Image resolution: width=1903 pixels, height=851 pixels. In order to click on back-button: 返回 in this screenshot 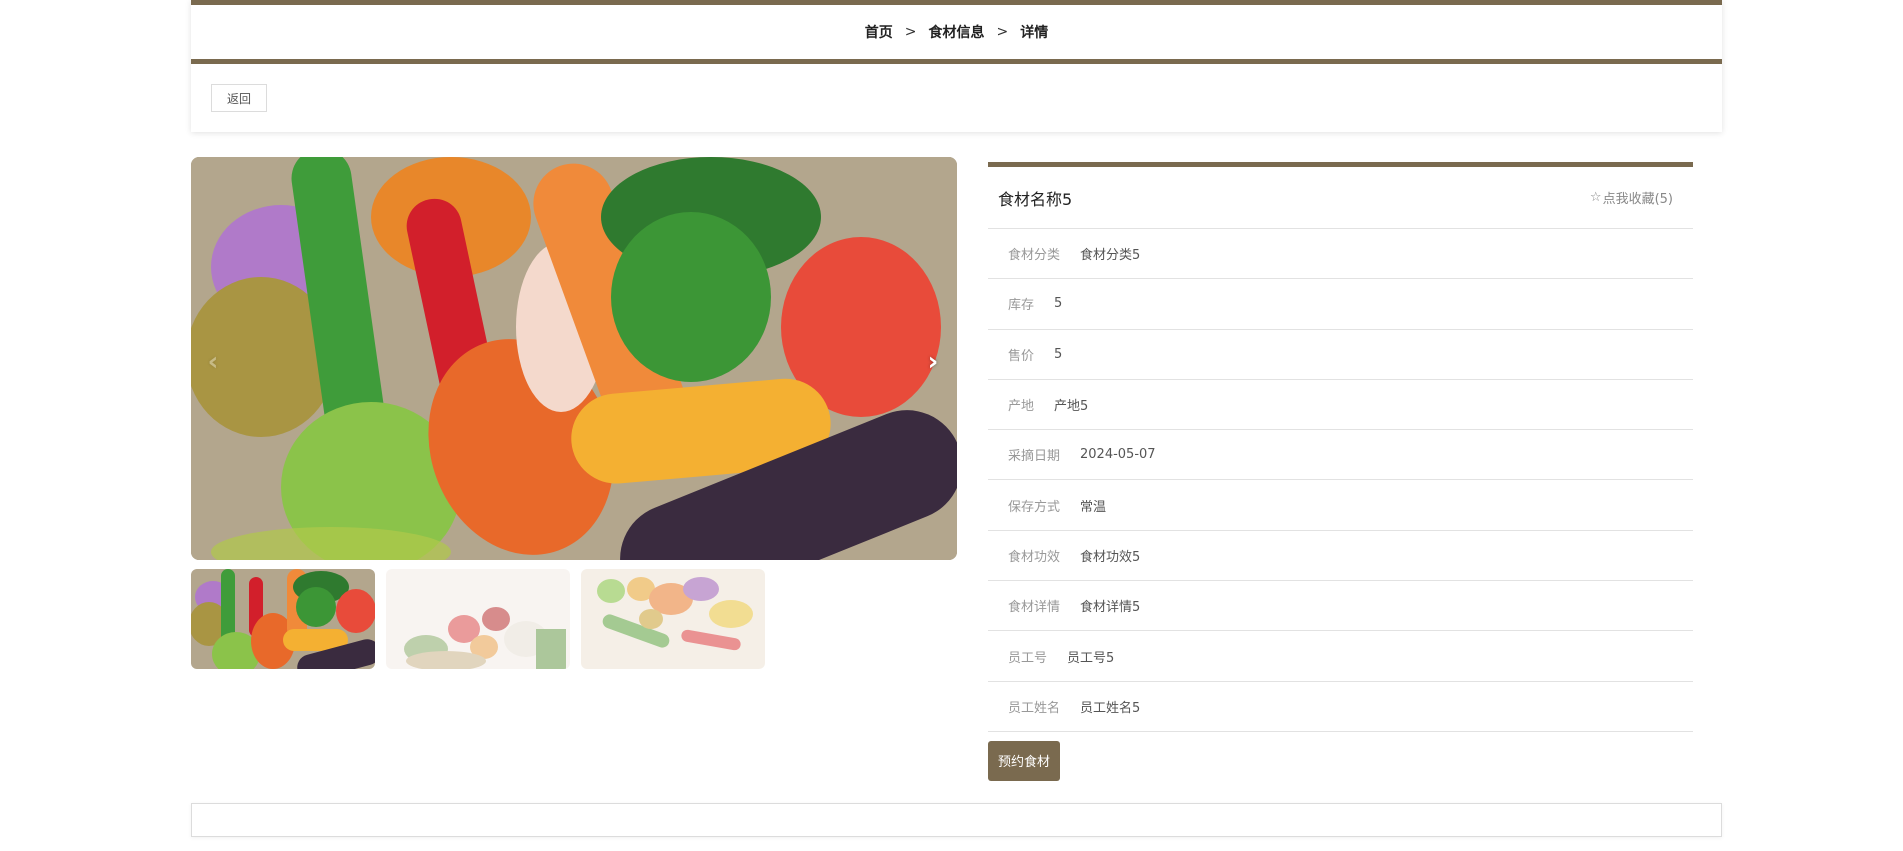, I will do `click(239, 98)`.